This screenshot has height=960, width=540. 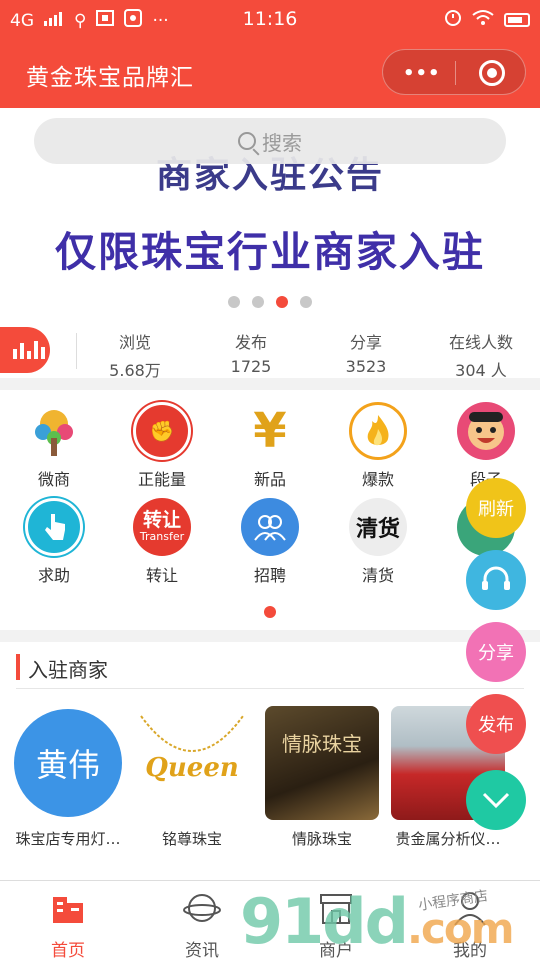 What do you see at coordinates (270, 527) in the screenshot?
I see `people-icon` at bounding box center [270, 527].